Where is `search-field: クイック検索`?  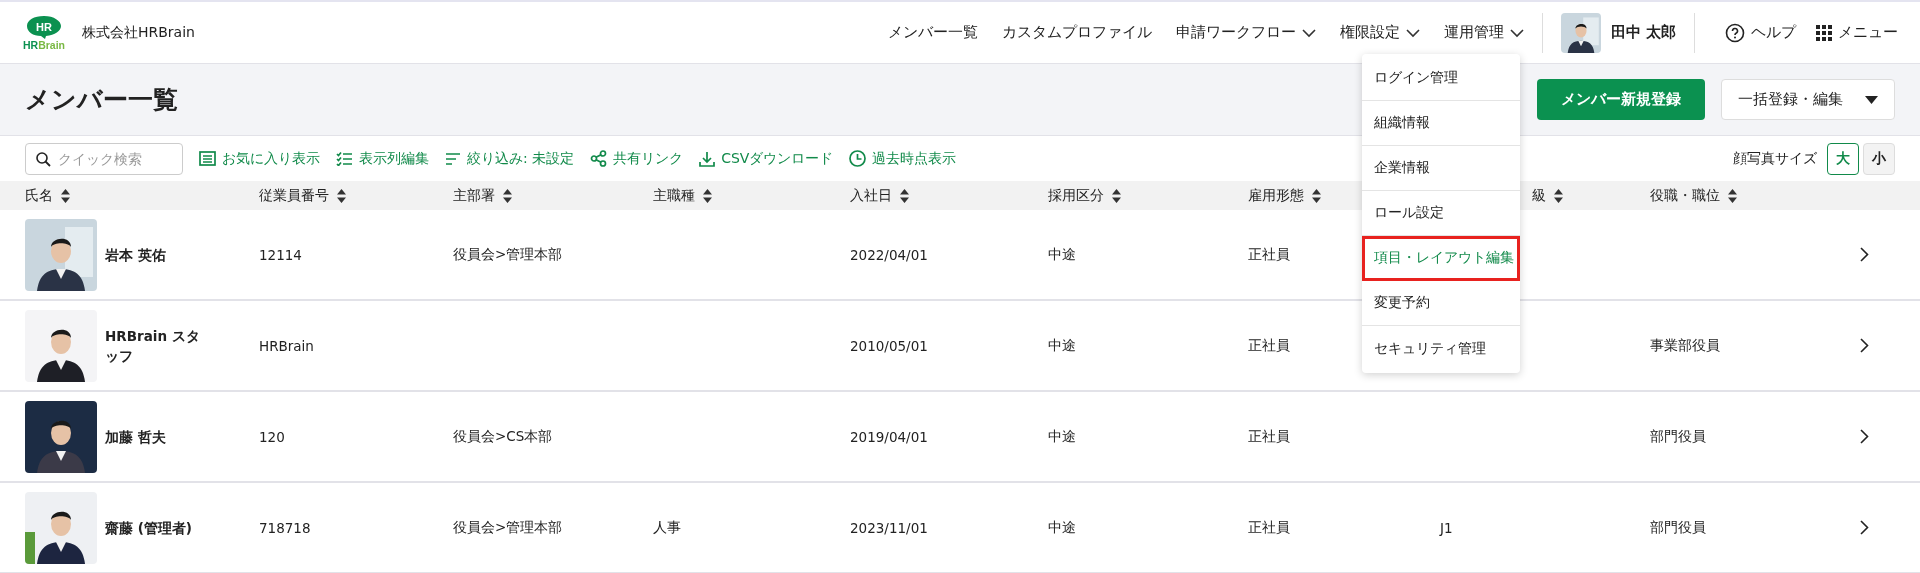 search-field: クイック検索 is located at coordinates (104, 158).